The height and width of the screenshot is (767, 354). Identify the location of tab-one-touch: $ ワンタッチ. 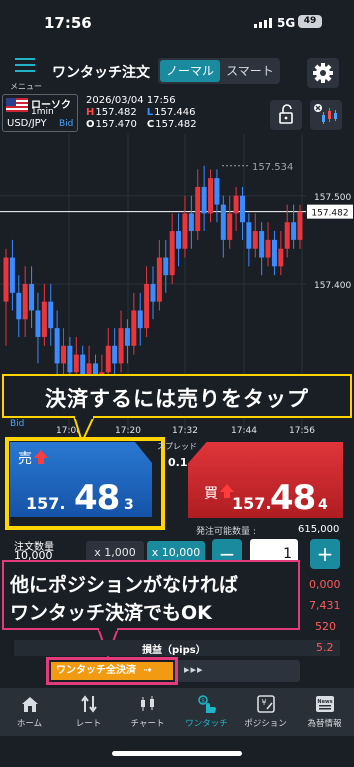
(206, 712).